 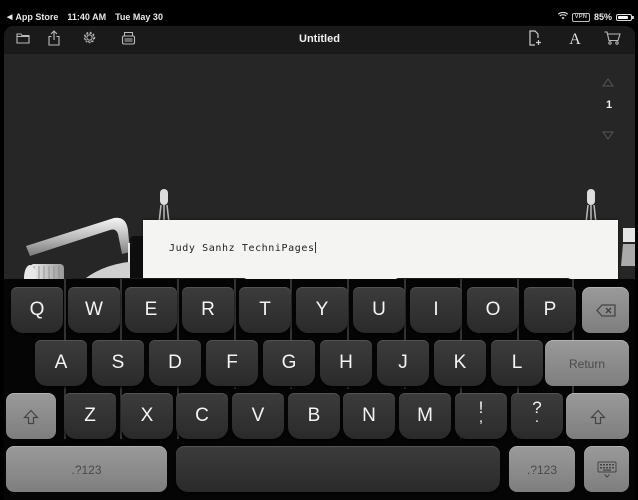 I want to click on toolbar: Untitled A, so click(x=319, y=40).